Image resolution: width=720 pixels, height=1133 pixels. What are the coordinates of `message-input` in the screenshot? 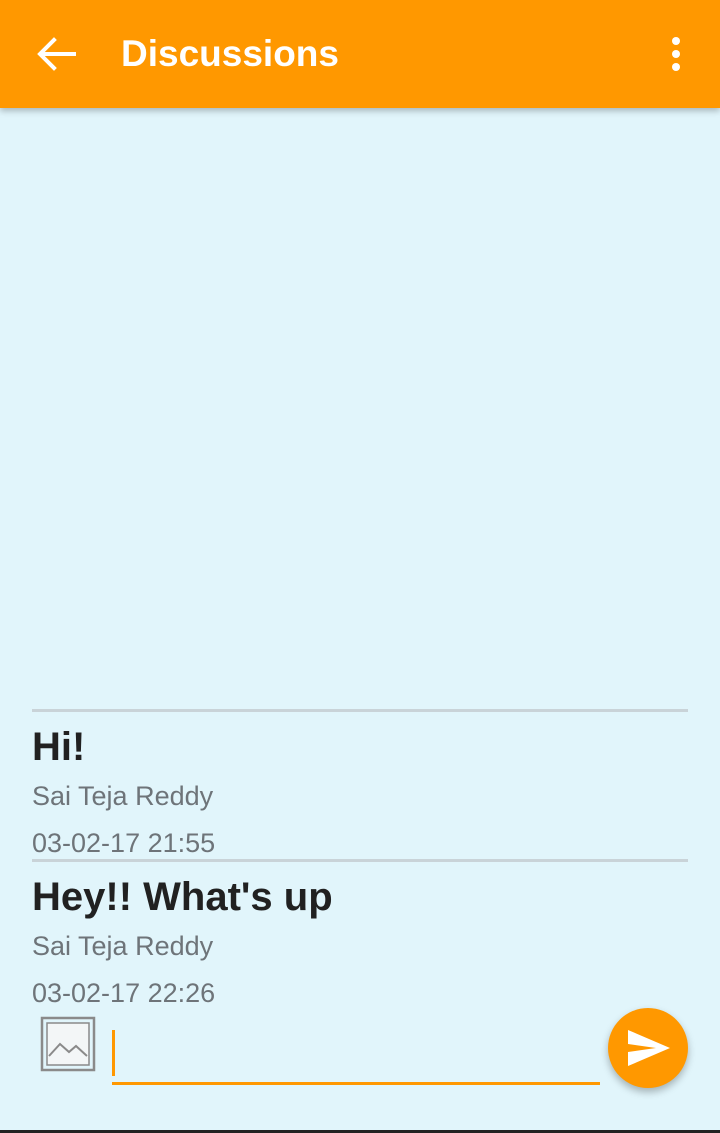 It's located at (356, 1053).